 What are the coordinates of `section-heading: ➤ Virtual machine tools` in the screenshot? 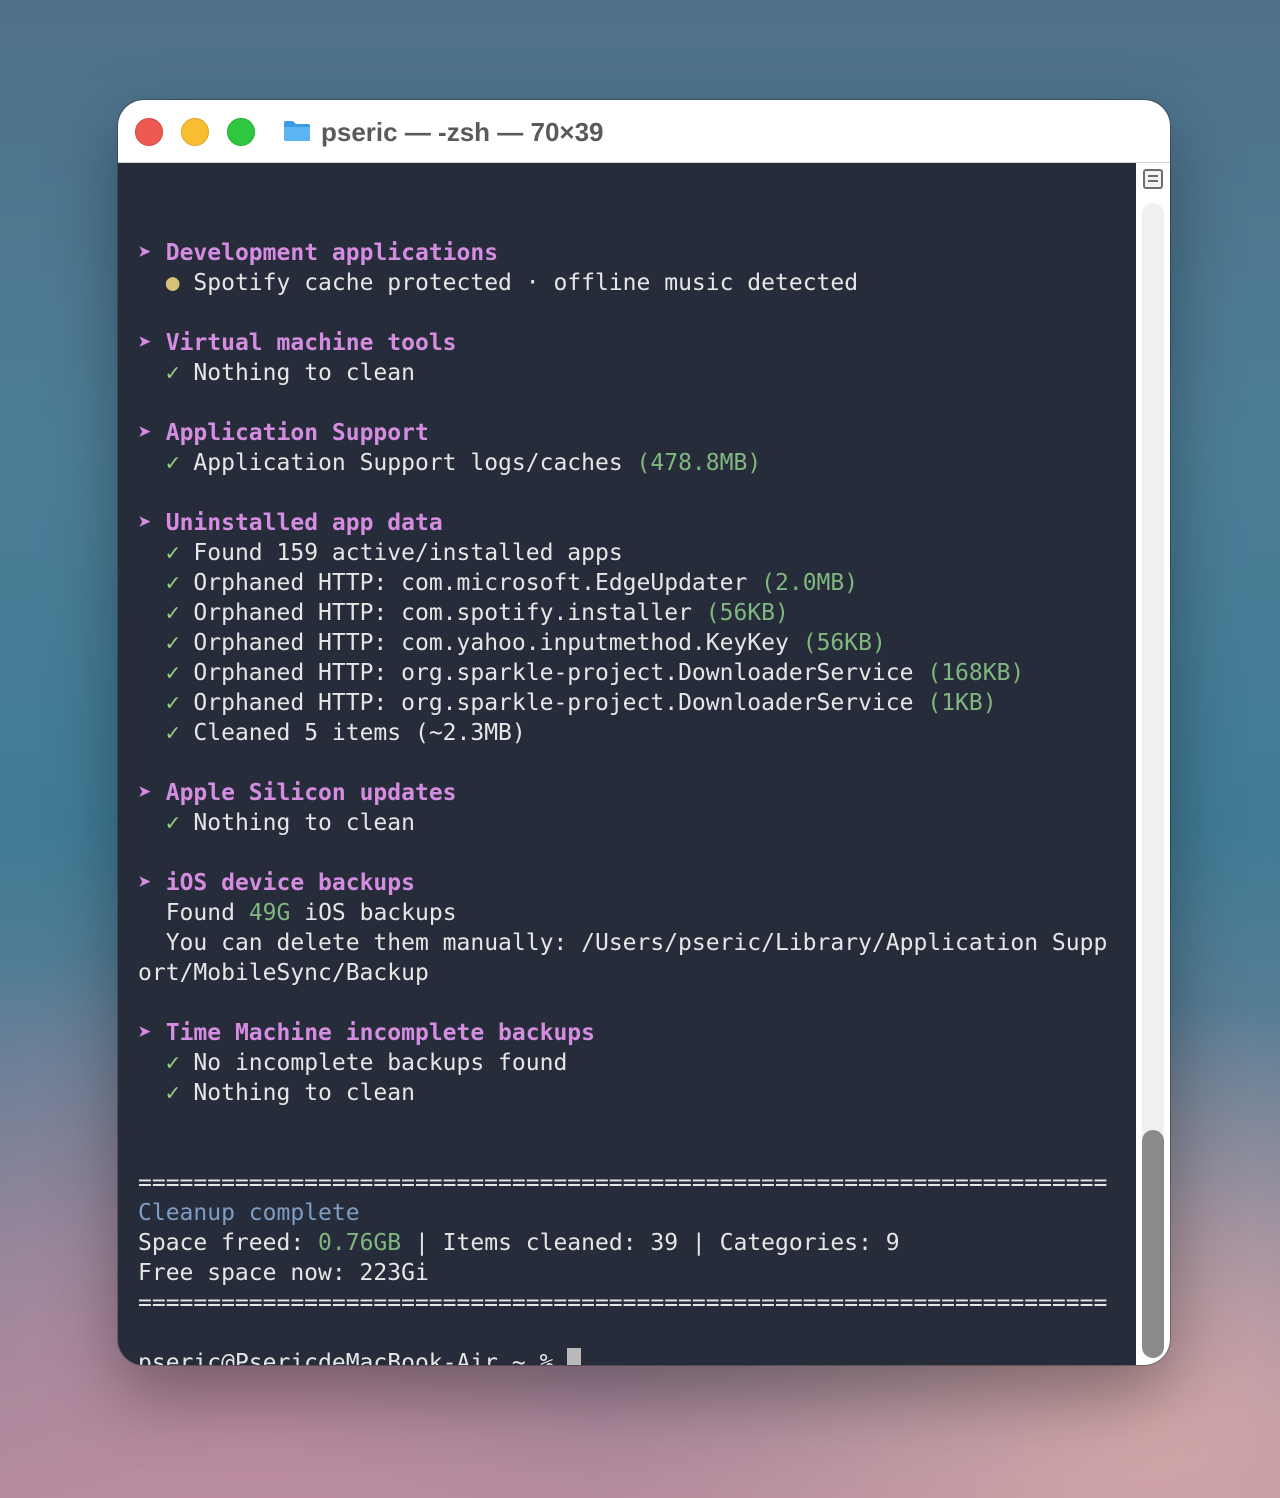 It's located at (622, 343).